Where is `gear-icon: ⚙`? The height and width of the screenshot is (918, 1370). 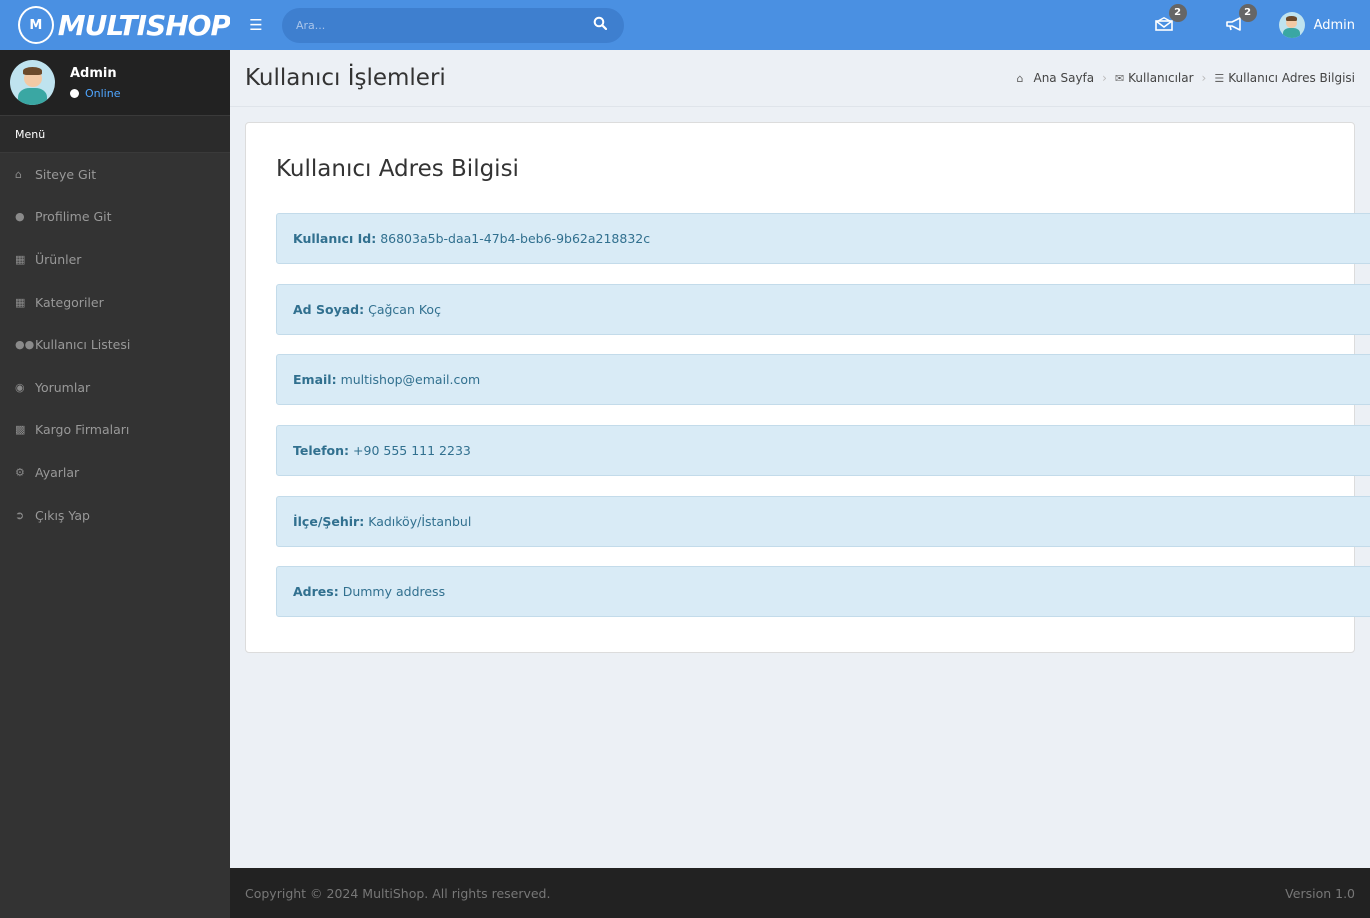 gear-icon: ⚙ is located at coordinates (20, 472).